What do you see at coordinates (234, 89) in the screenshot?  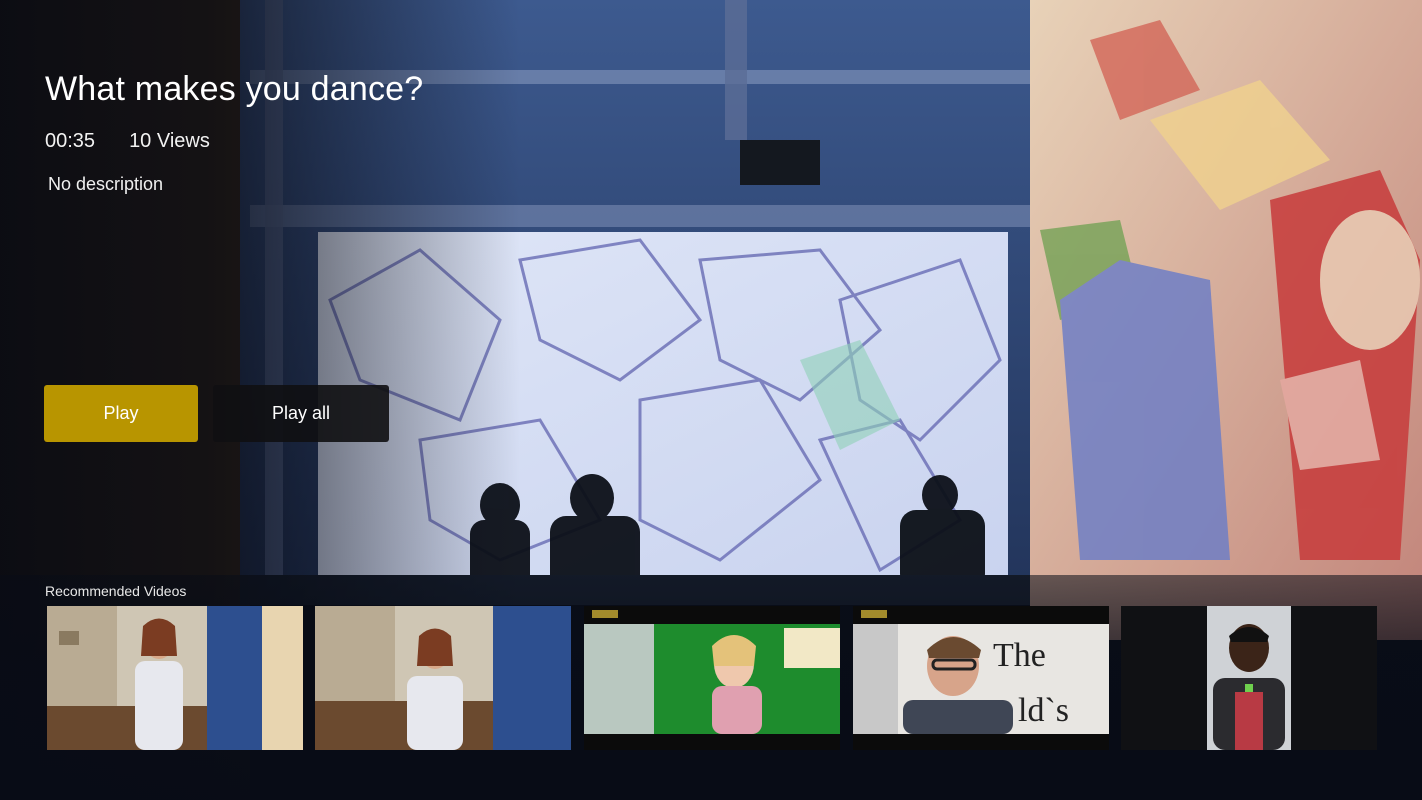 I see `video-title: What makes you dance?` at bounding box center [234, 89].